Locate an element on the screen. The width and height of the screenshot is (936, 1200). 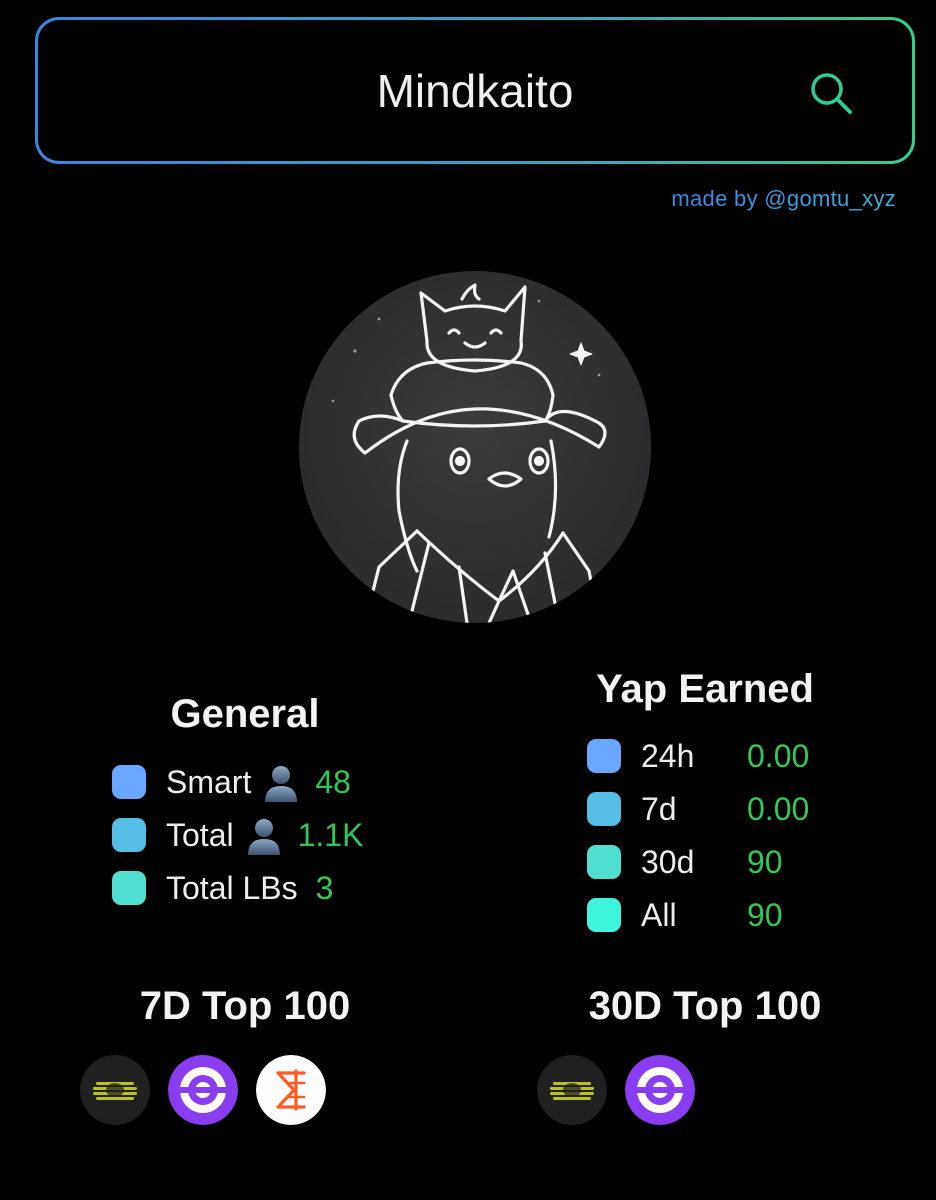
yap-24h-value: 0.00 is located at coordinates (778, 755).